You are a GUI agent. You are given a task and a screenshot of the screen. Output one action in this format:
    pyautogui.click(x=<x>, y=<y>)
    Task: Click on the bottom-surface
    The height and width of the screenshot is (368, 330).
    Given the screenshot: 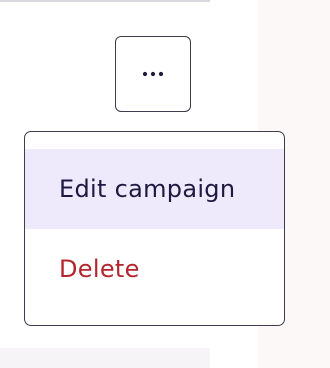 What is the action you would take?
    pyautogui.click(x=105, y=358)
    